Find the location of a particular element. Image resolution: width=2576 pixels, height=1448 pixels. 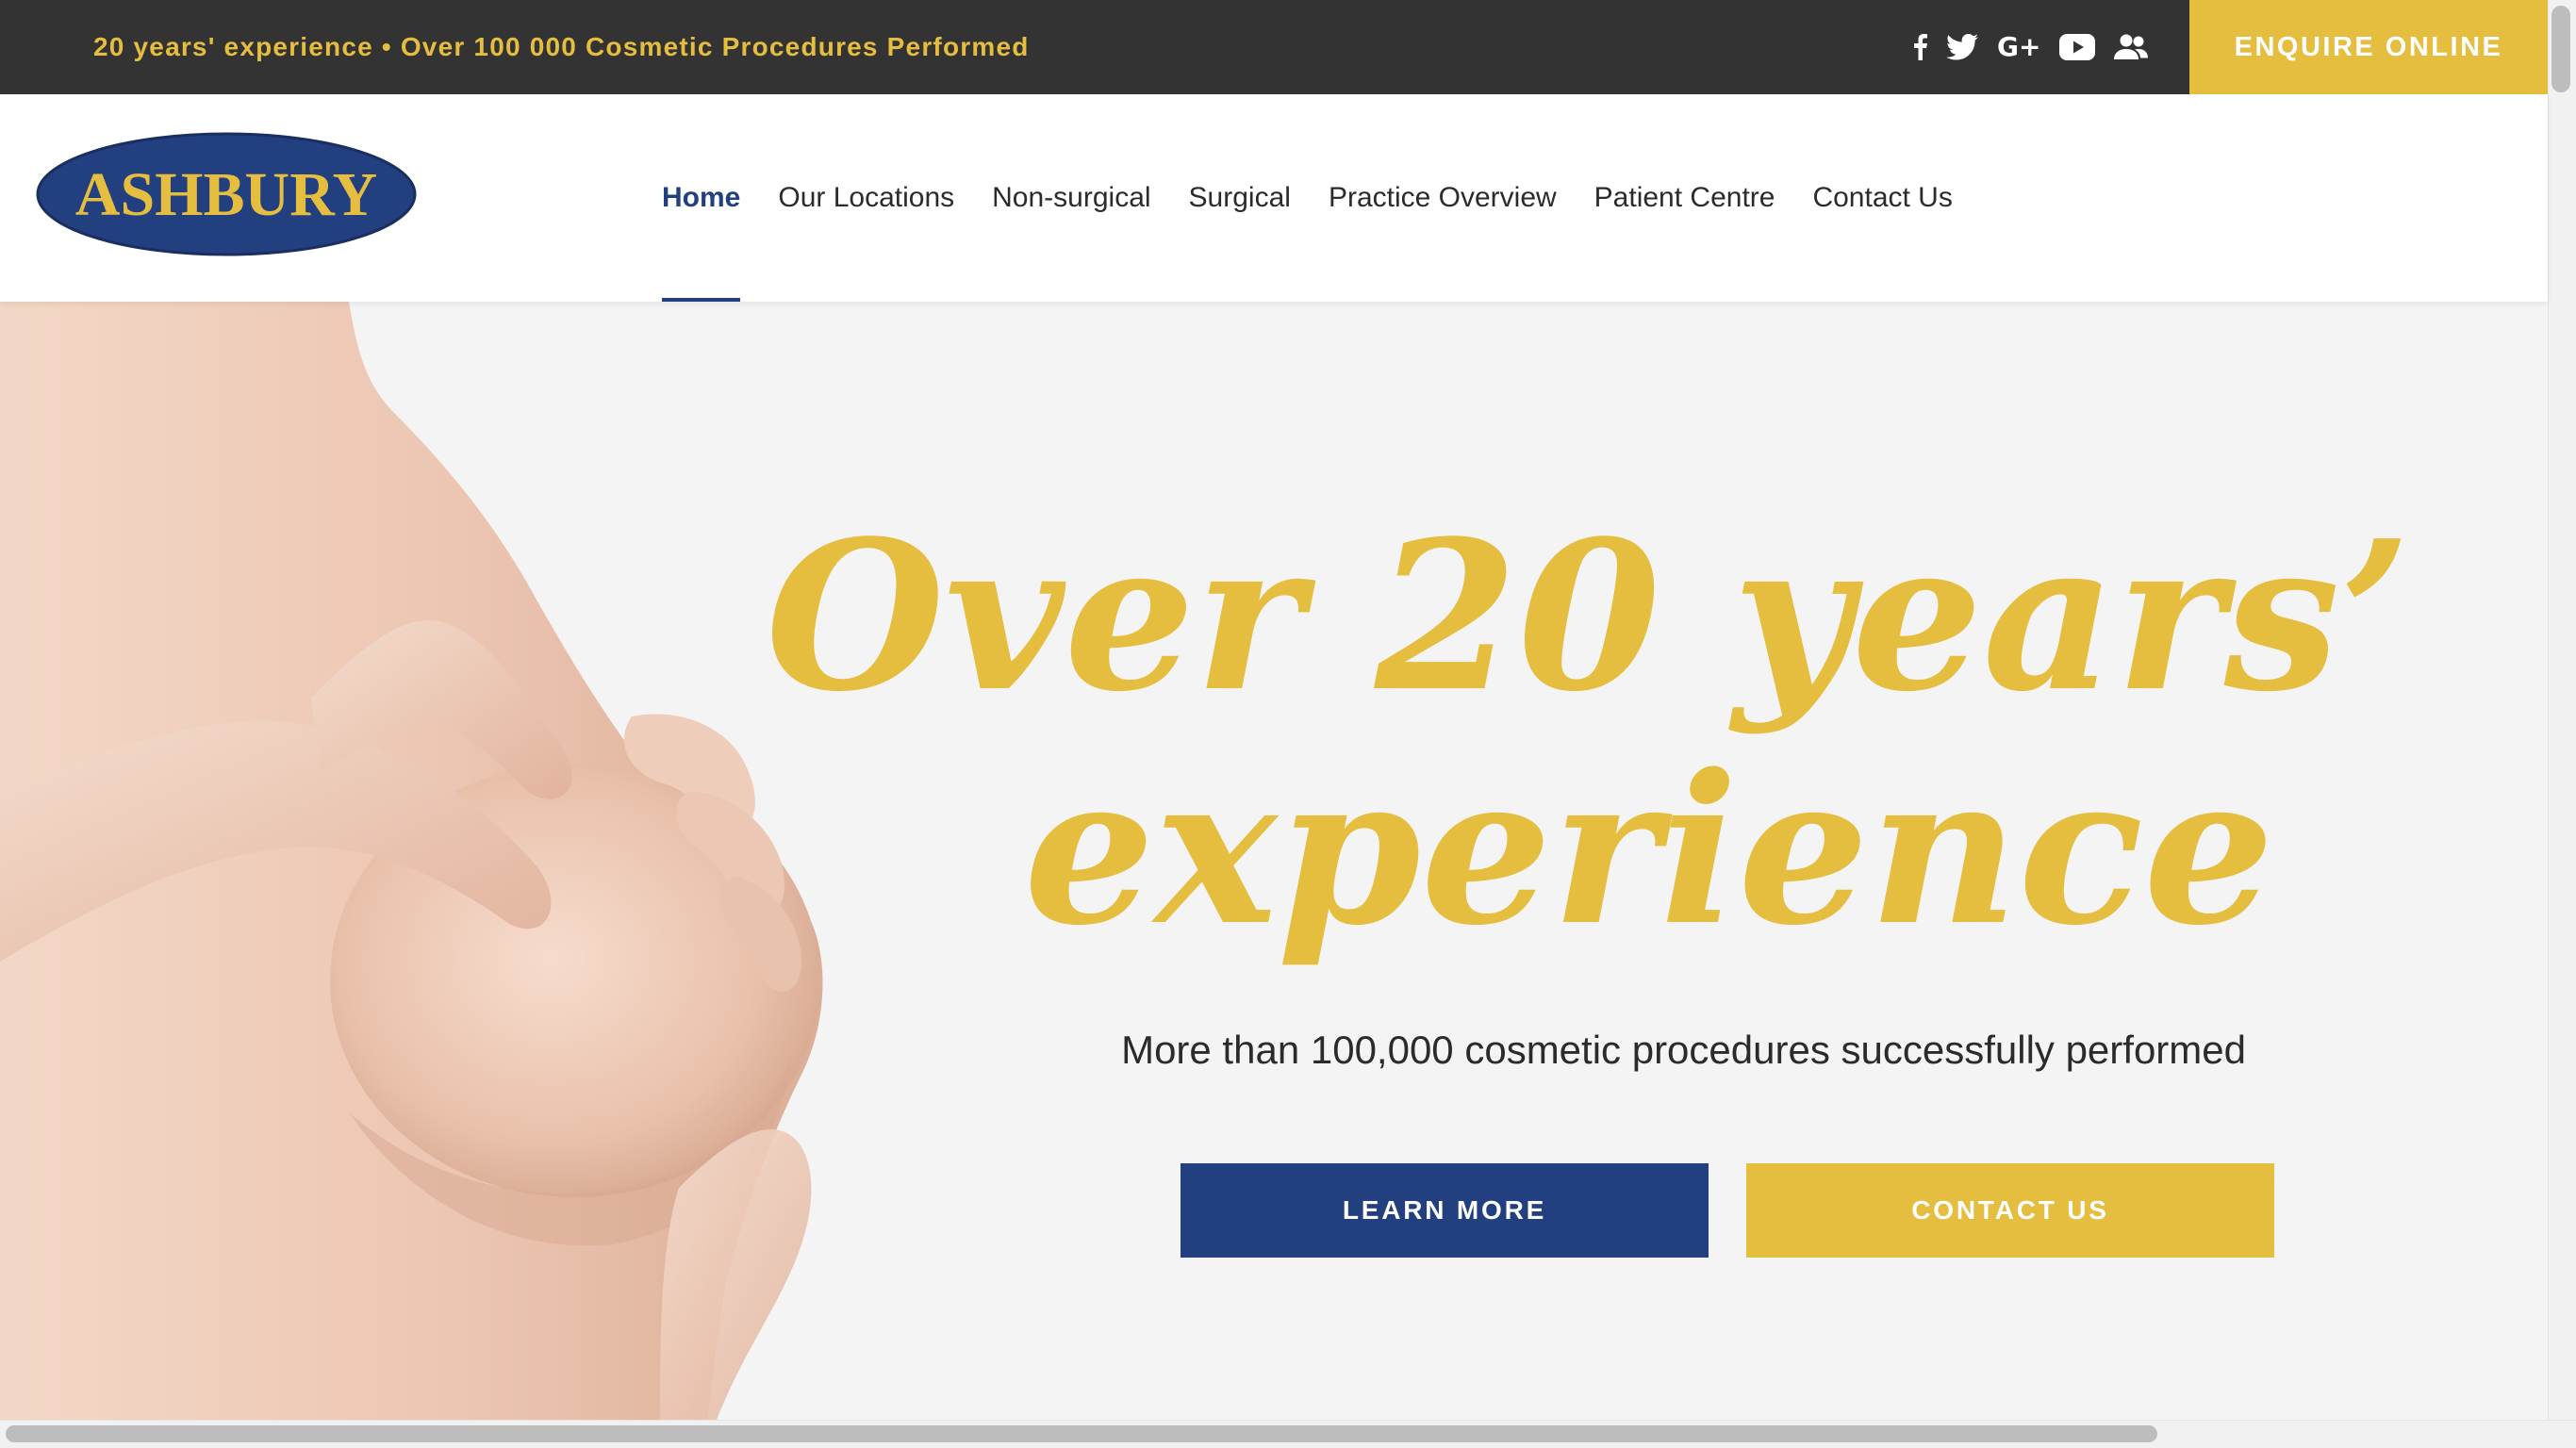

horizontal-scrollbar-thumb is located at coordinates (1081, 1433).